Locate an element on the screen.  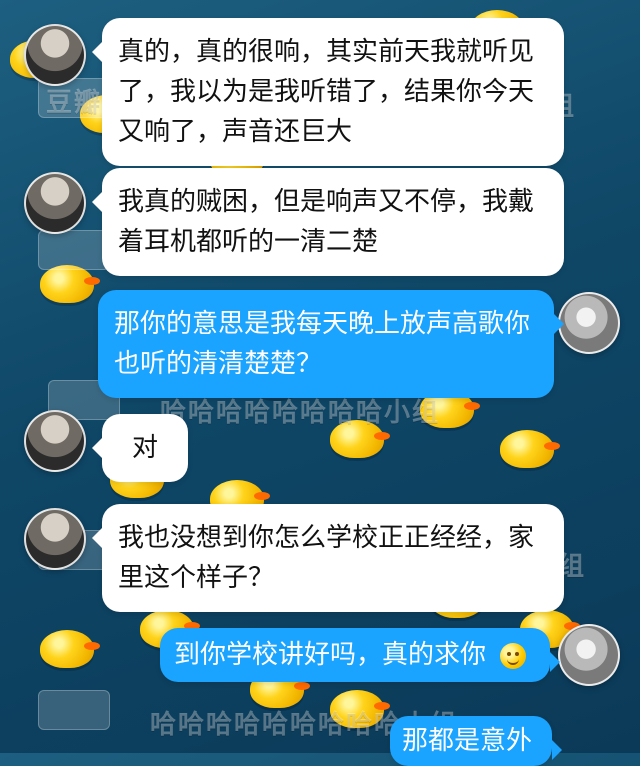
message-bubble: 我真的贼困，但是响声又不停，我戴着耳机都听的一清二楚 is located at coordinates (328, 222).